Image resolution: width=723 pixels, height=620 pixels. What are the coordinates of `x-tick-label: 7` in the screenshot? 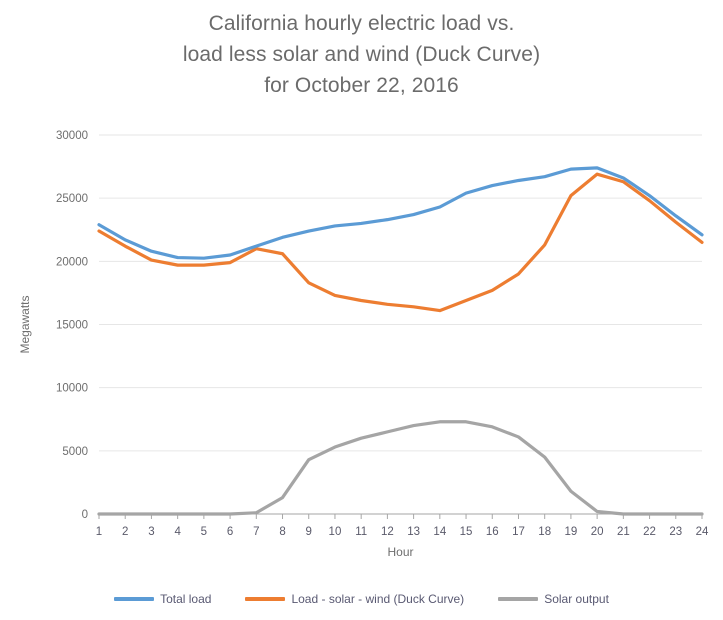 It's located at (256, 532).